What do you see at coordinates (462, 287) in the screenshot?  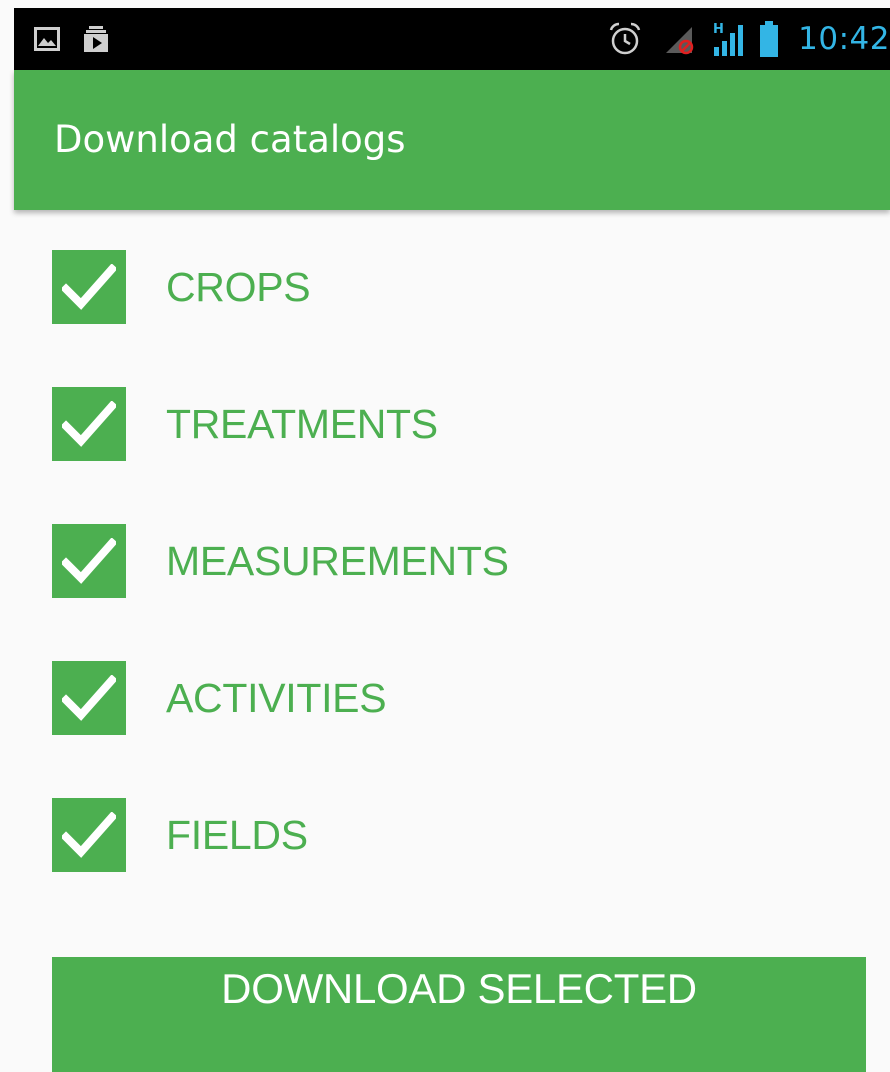 I see `catalog-item-crops: CROPS` at bounding box center [462, 287].